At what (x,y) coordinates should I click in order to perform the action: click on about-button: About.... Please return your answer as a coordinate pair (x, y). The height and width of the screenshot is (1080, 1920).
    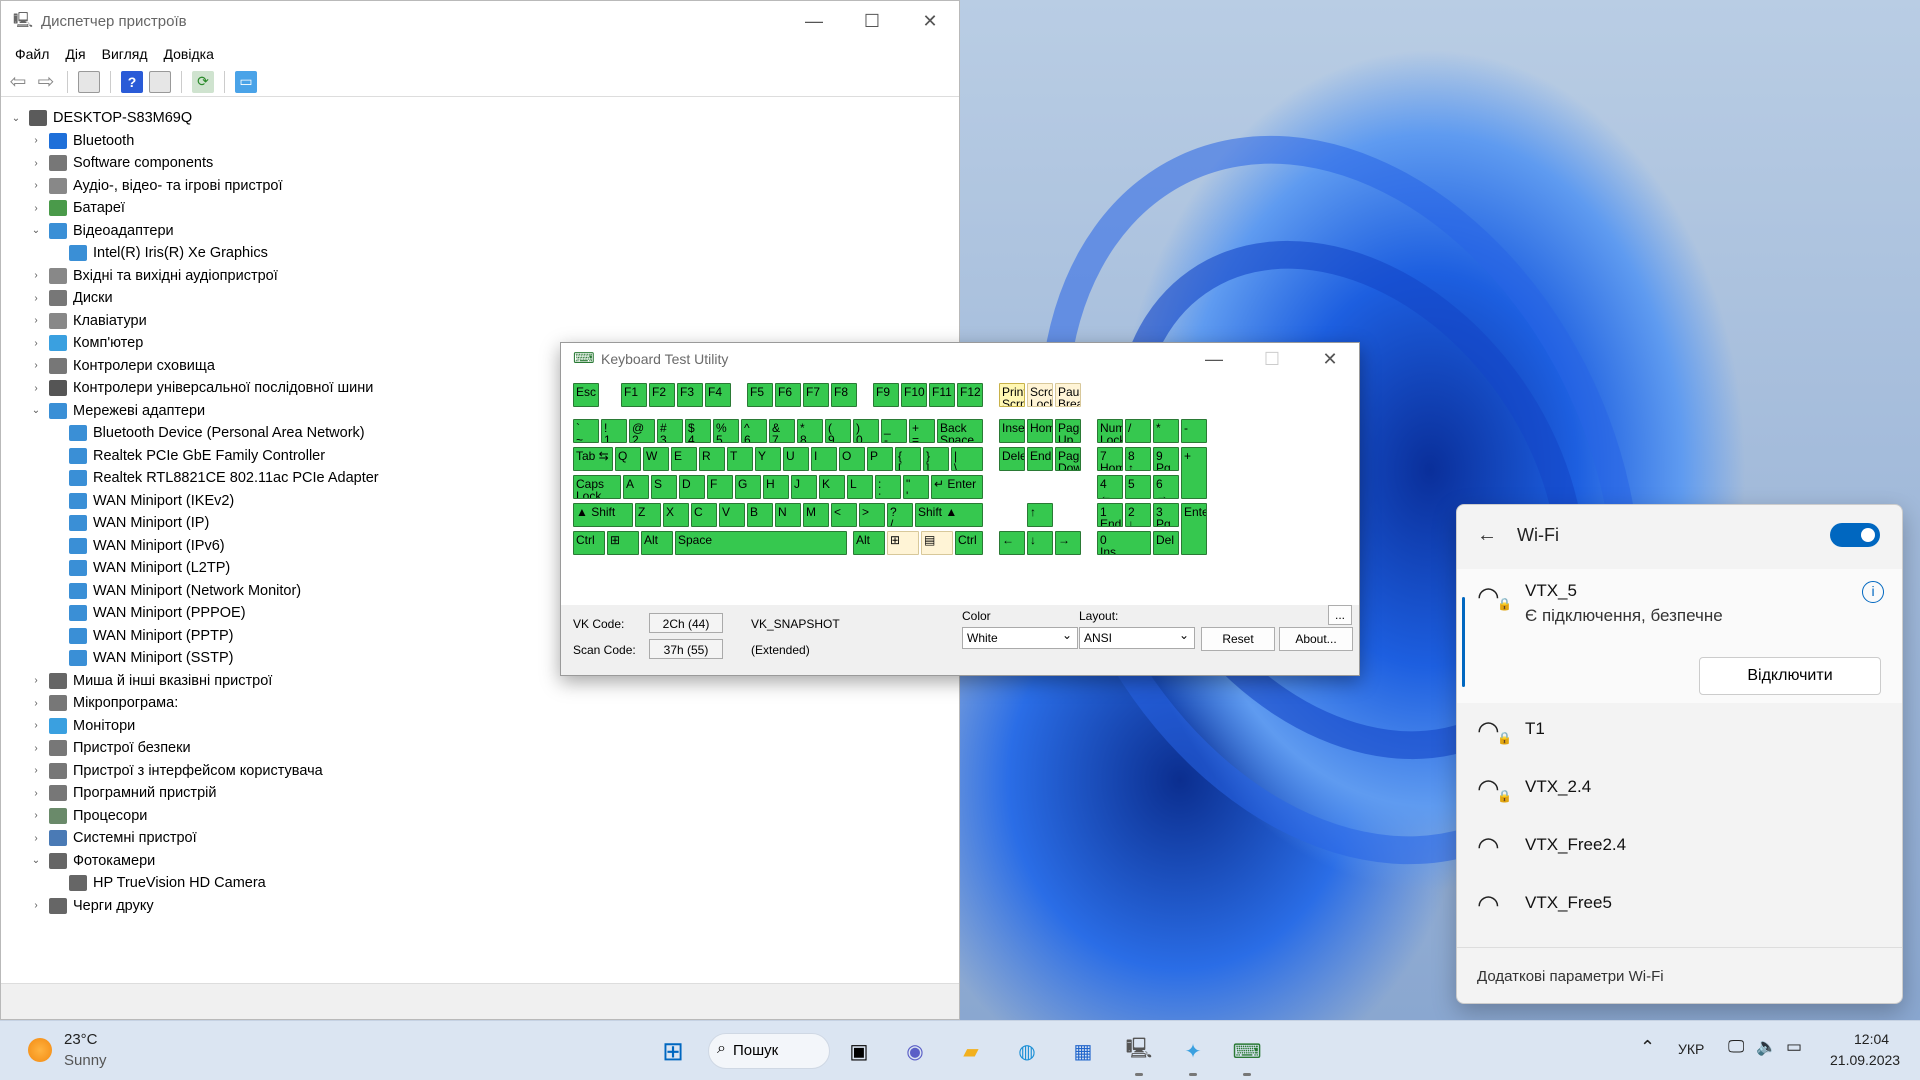
    Looking at the image, I should click on (1316, 639).